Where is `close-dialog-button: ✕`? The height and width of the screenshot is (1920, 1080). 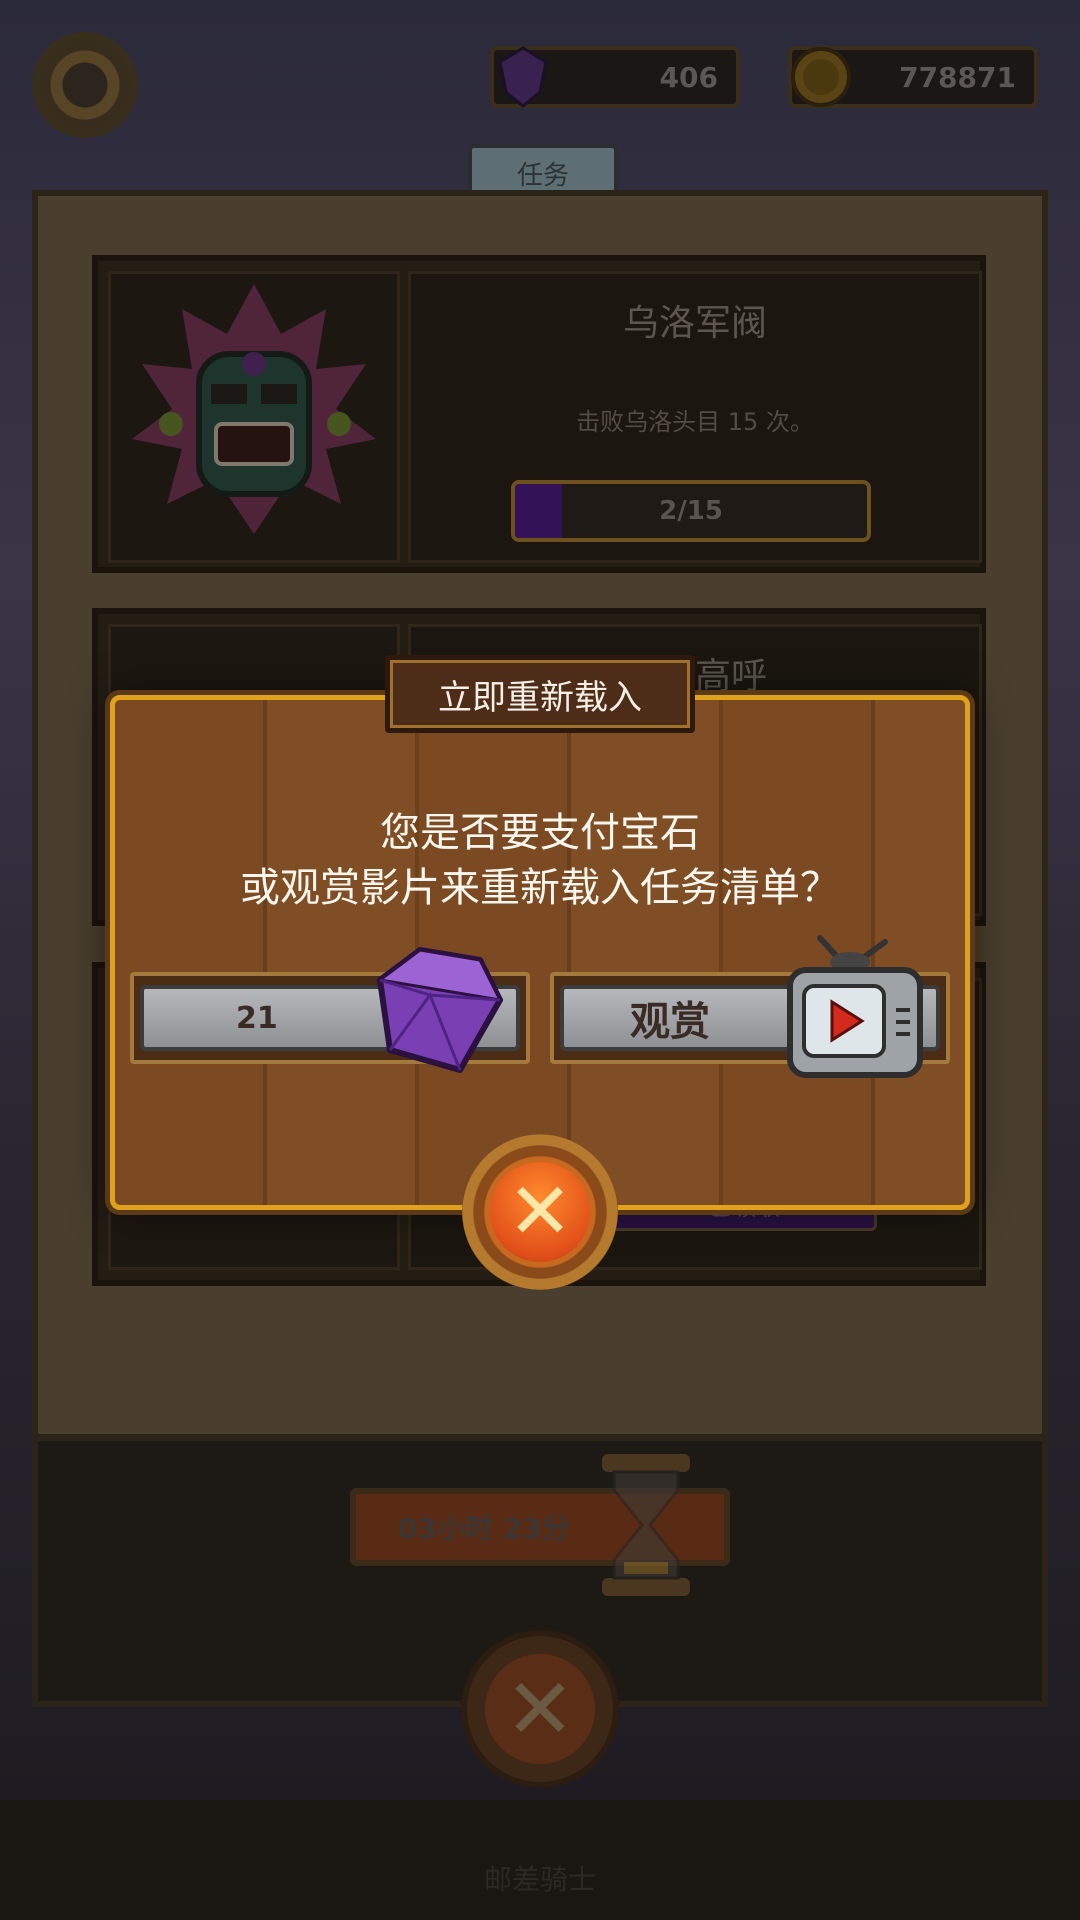
close-dialog-button: ✕ is located at coordinates (540, 1212).